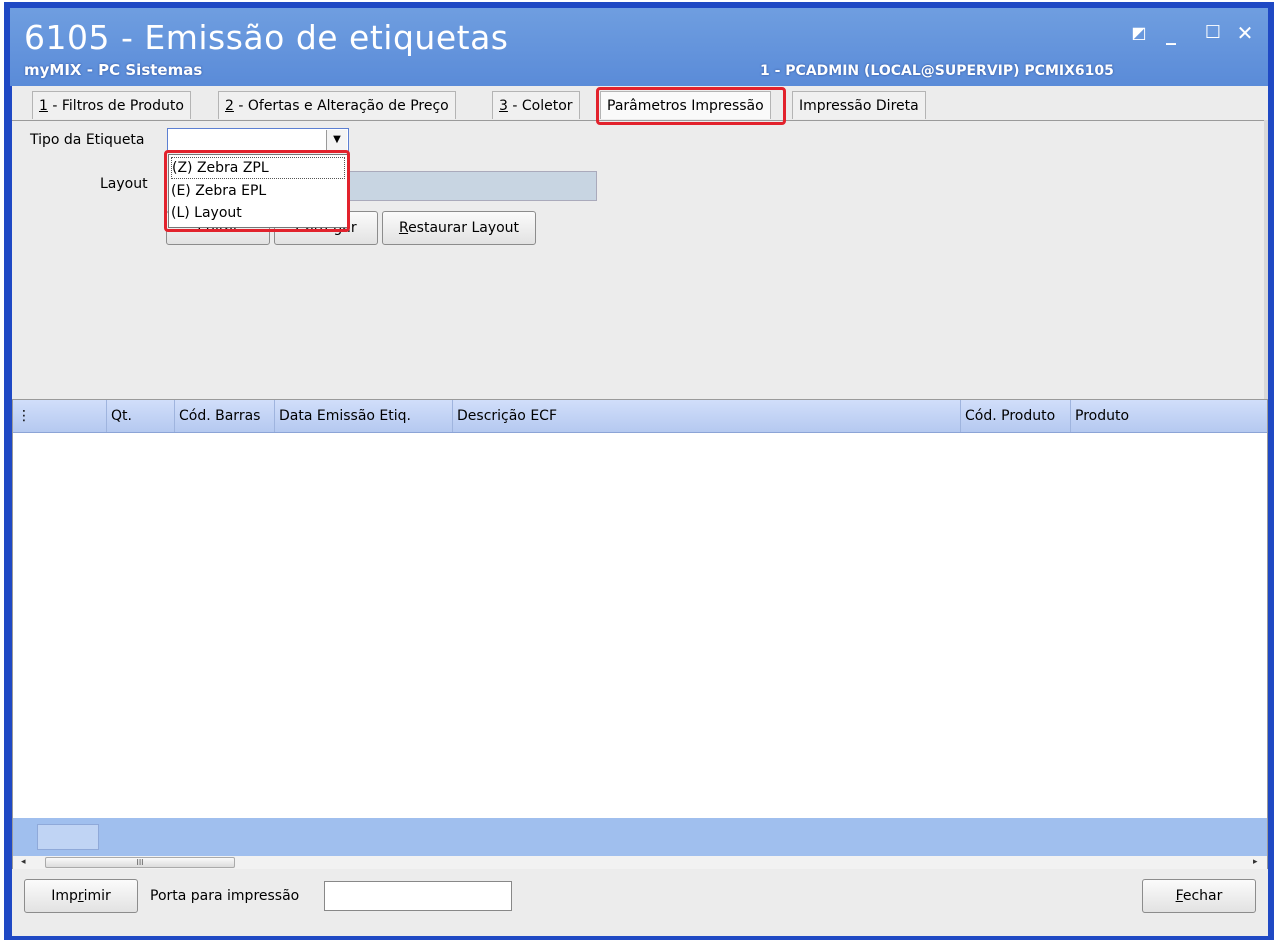  Describe the element at coordinates (141, 416) in the screenshot. I see `column-qt: Qt.` at that location.